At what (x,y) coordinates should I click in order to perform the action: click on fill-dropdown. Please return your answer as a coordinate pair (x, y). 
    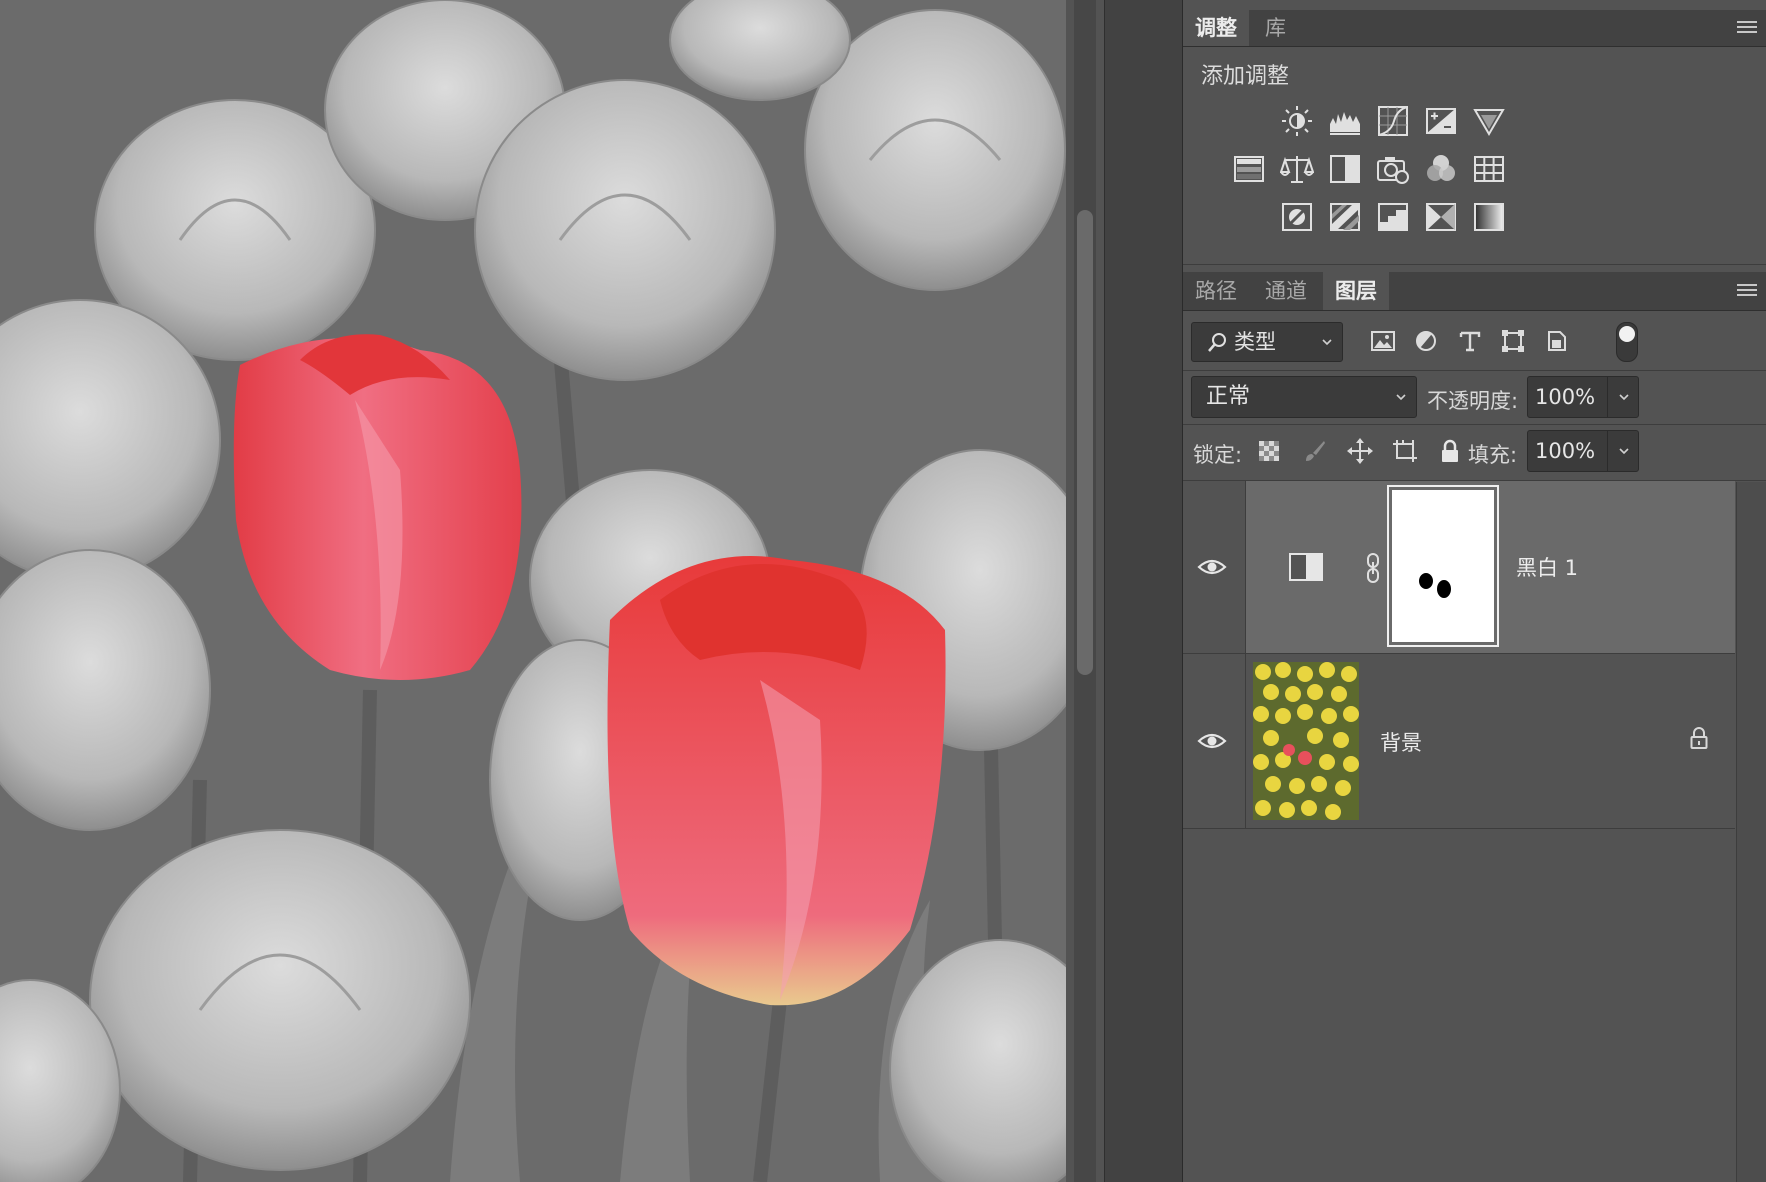
    Looking at the image, I should click on (1622, 451).